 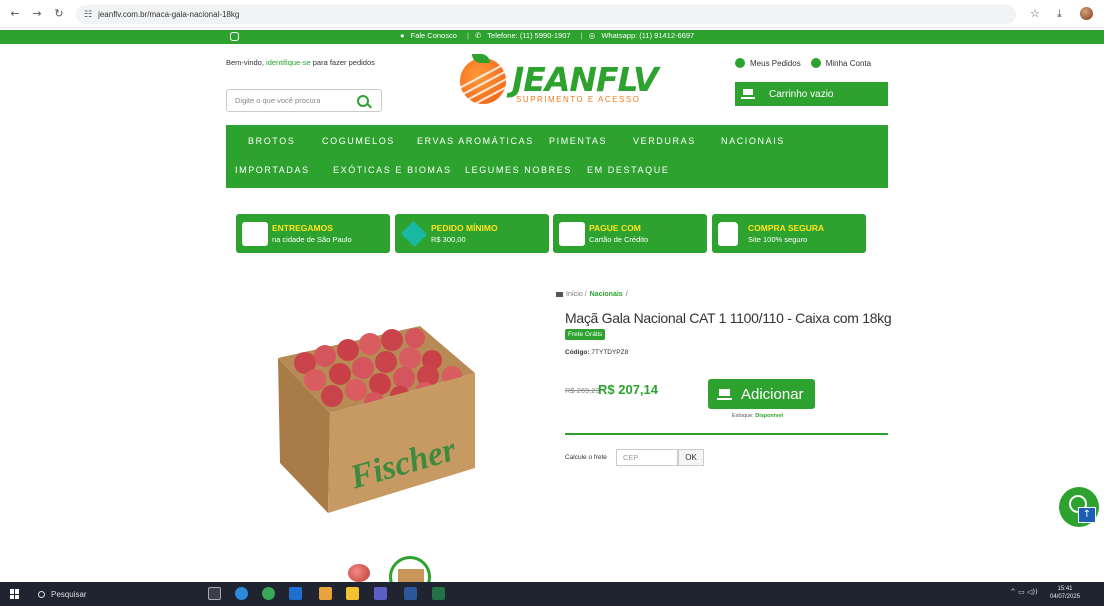 What do you see at coordinates (390, 577) in the screenshot?
I see `product-thumbnails` at bounding box center [390, 577].